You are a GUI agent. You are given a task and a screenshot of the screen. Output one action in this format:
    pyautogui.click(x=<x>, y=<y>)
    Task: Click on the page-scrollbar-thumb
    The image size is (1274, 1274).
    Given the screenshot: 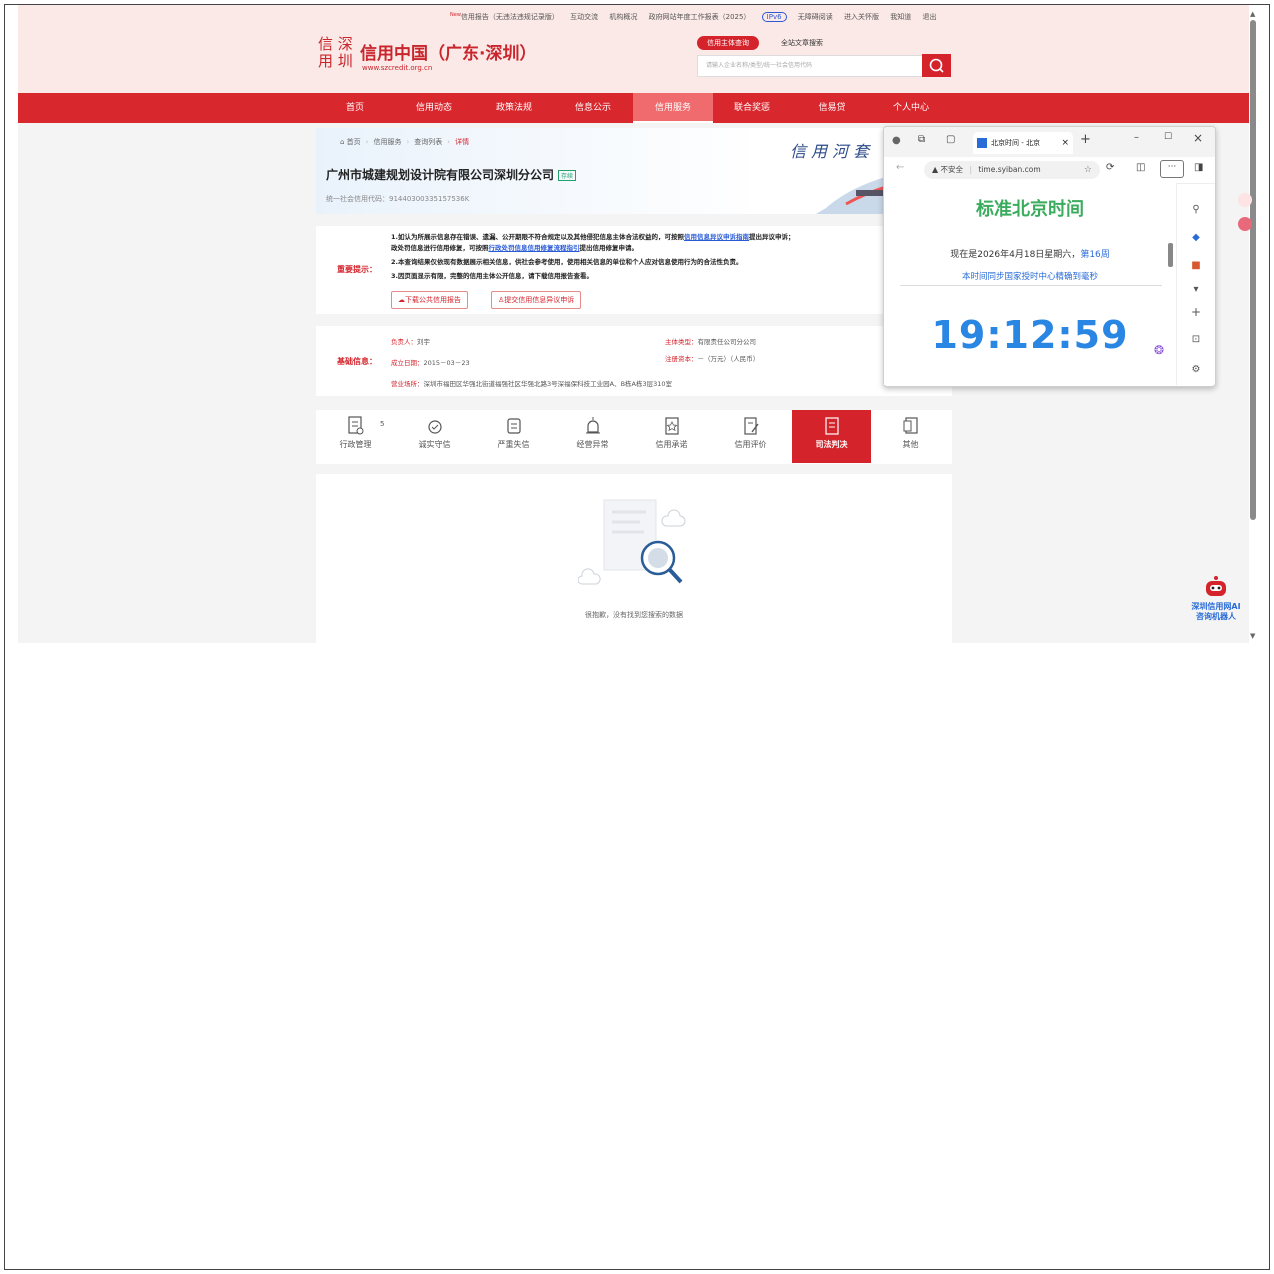 What is the action you would take?
    pyautogui.click(x=1253, y=270)
    